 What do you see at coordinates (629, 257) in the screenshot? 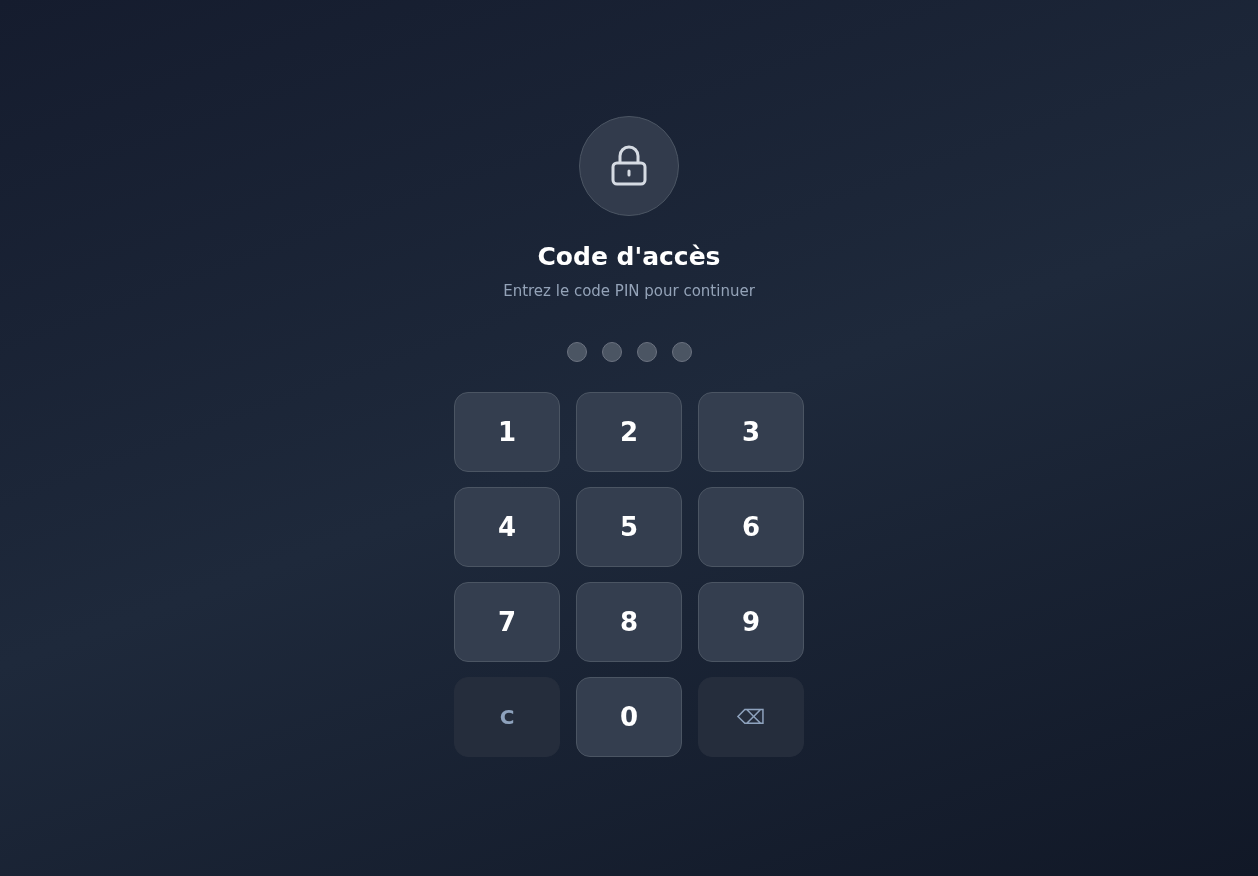
I see `title: Code d'accès` at bounding box center [629, 257].